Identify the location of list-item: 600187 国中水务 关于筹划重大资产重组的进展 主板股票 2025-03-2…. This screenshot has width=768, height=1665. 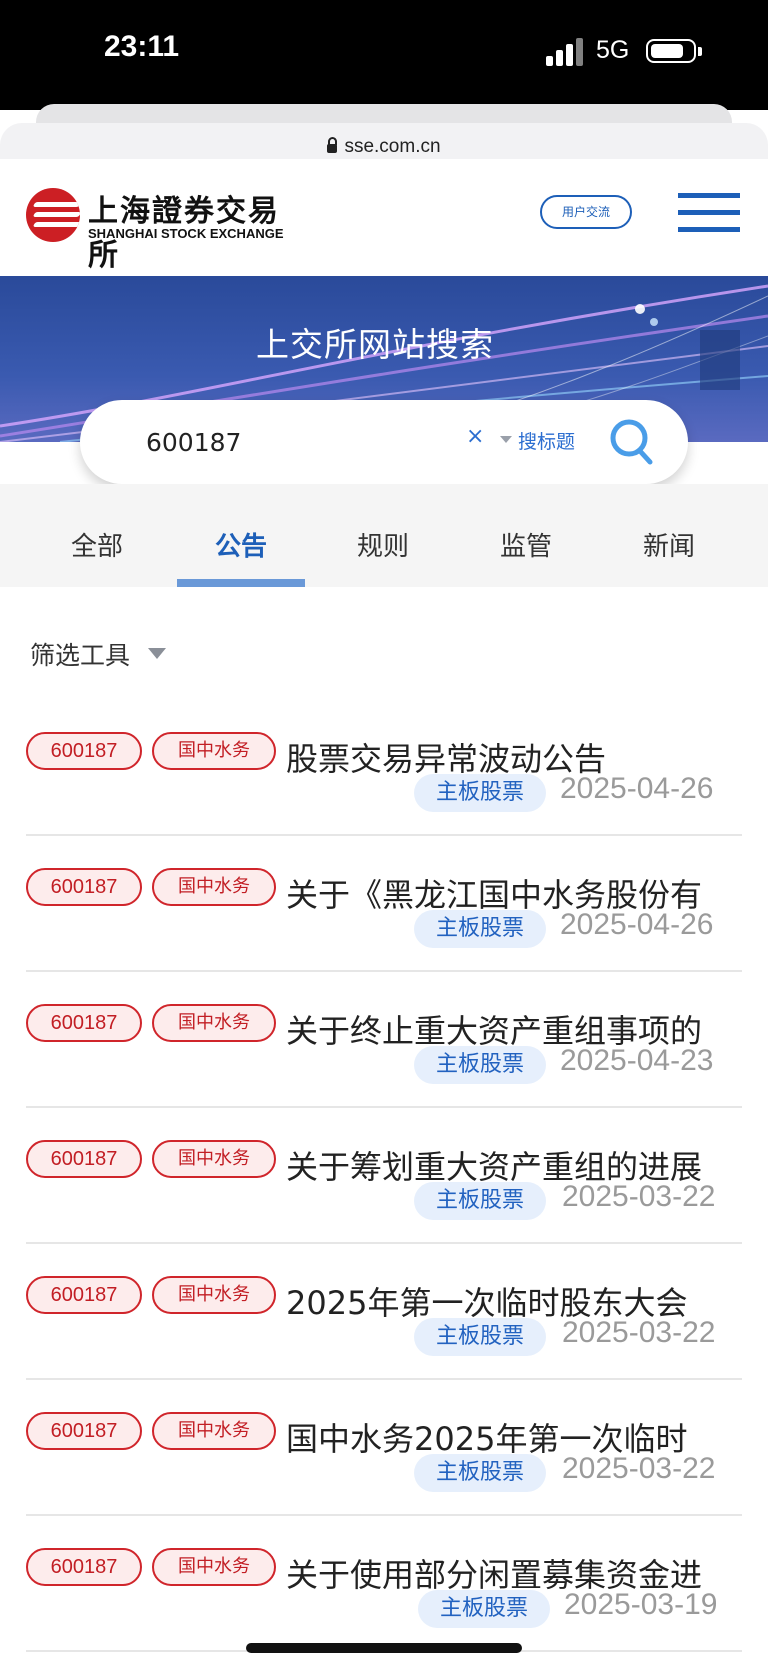
(384, 1176).